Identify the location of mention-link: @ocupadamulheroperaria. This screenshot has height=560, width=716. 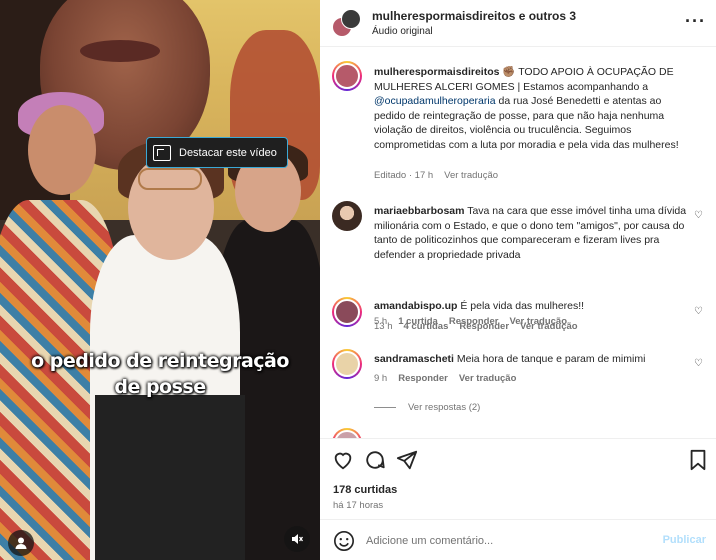
(435, 101).